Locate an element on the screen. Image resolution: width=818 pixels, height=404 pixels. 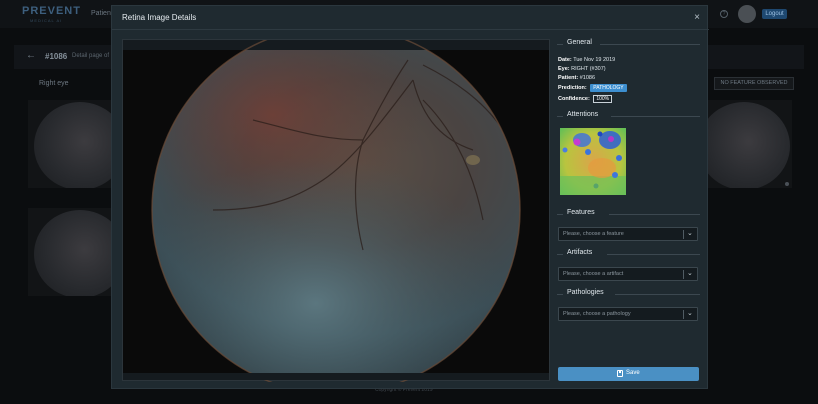
brand-logo: PREVENT is located at coordinates (51, 11).